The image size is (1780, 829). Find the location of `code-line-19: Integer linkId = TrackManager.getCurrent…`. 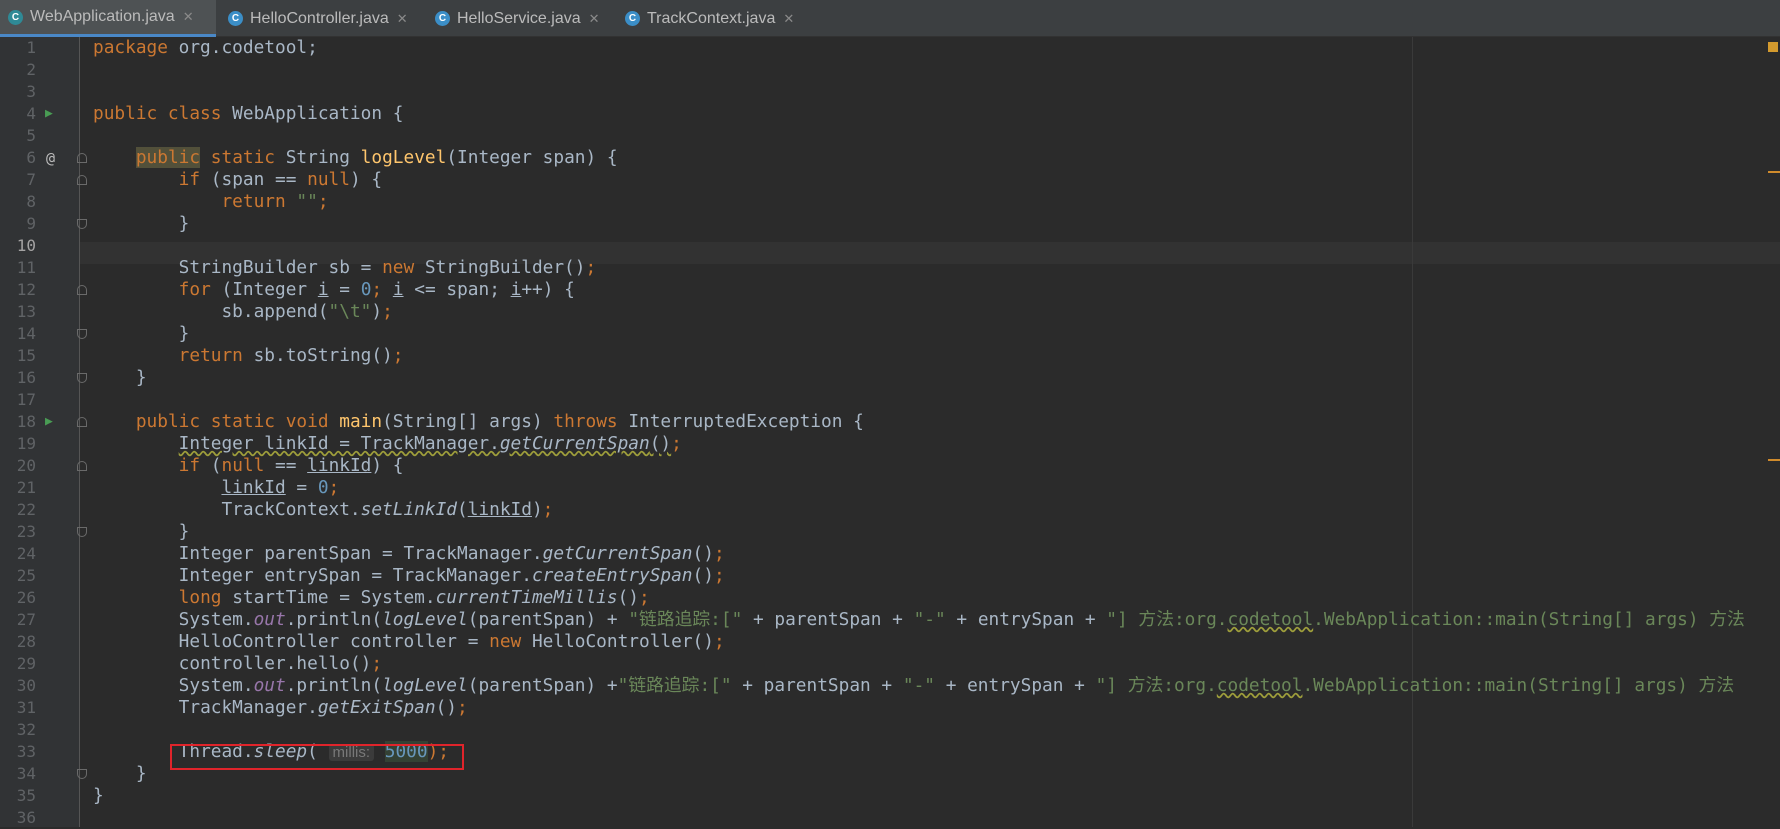

code-line-19: Integer linkId = TrackManager.getCurrent… is located at coordinates (430, 443).